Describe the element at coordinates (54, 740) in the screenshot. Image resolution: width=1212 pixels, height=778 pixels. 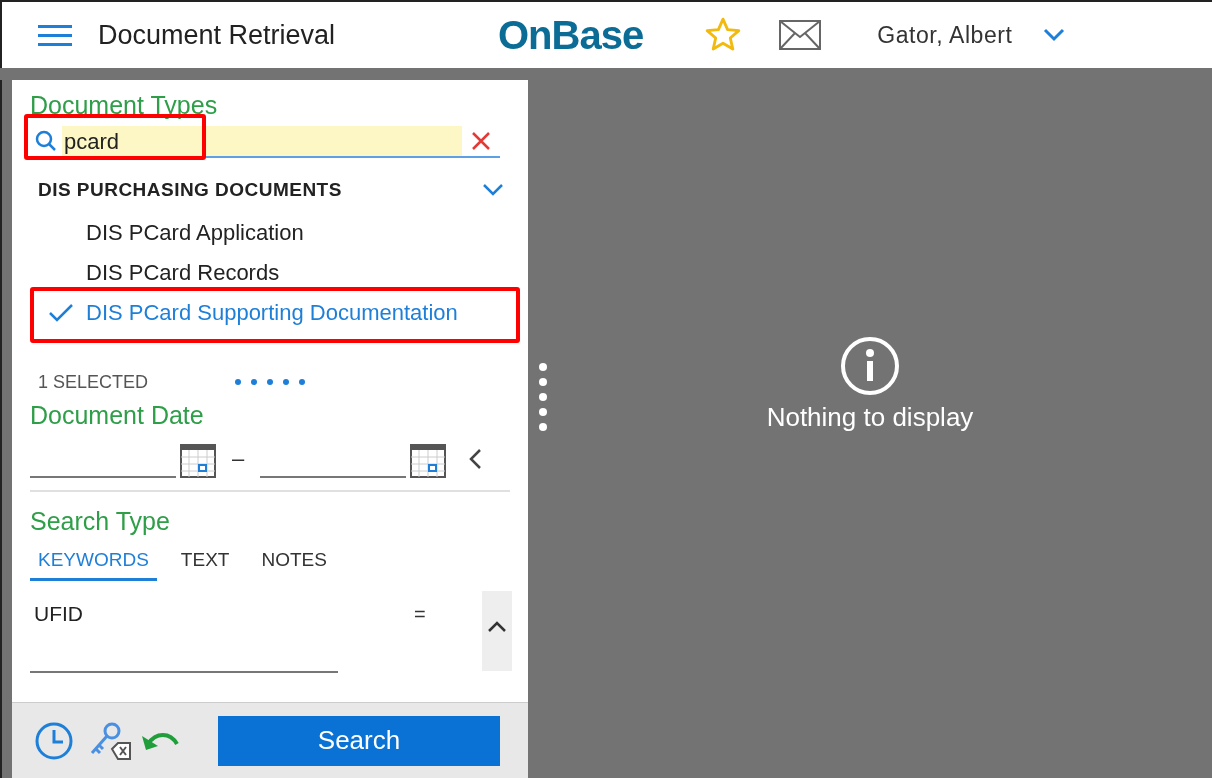
I see `clock-icon` at that location.